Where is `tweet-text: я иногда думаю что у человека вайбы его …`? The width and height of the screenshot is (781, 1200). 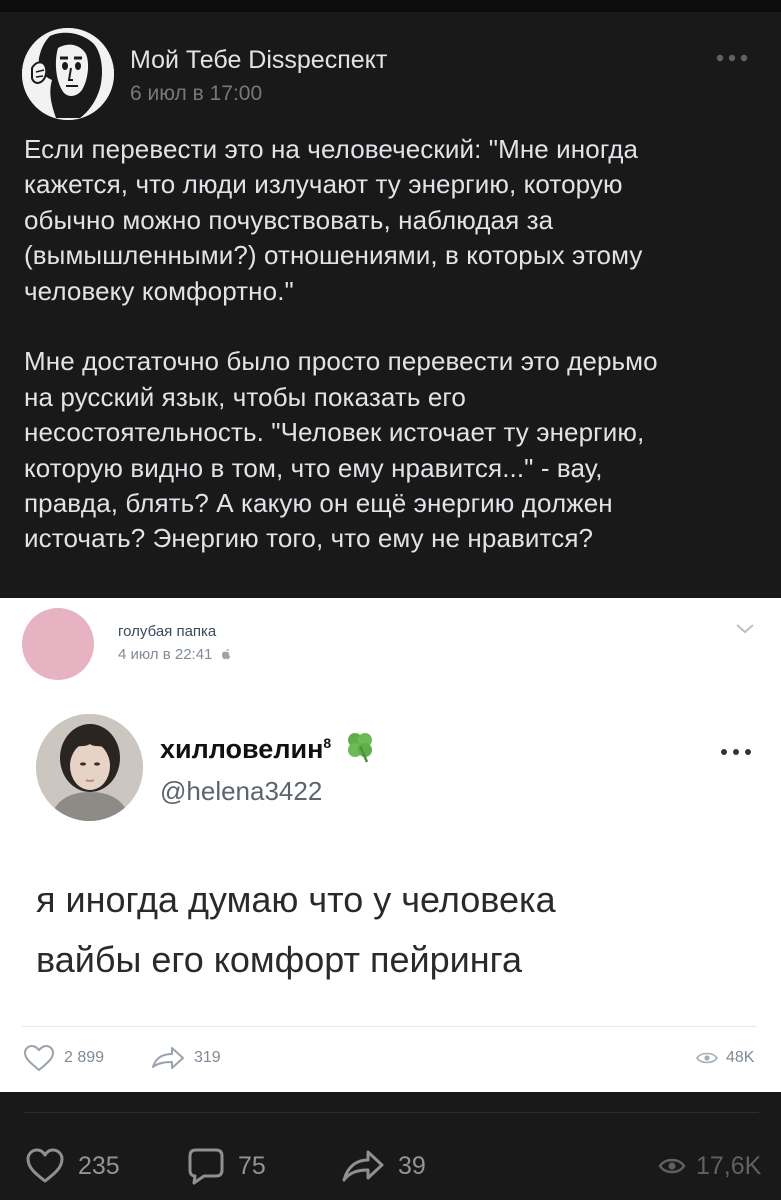 tweet-text: я иногда думаю что у человека вайбы его … is located at coordinates (296, 929).